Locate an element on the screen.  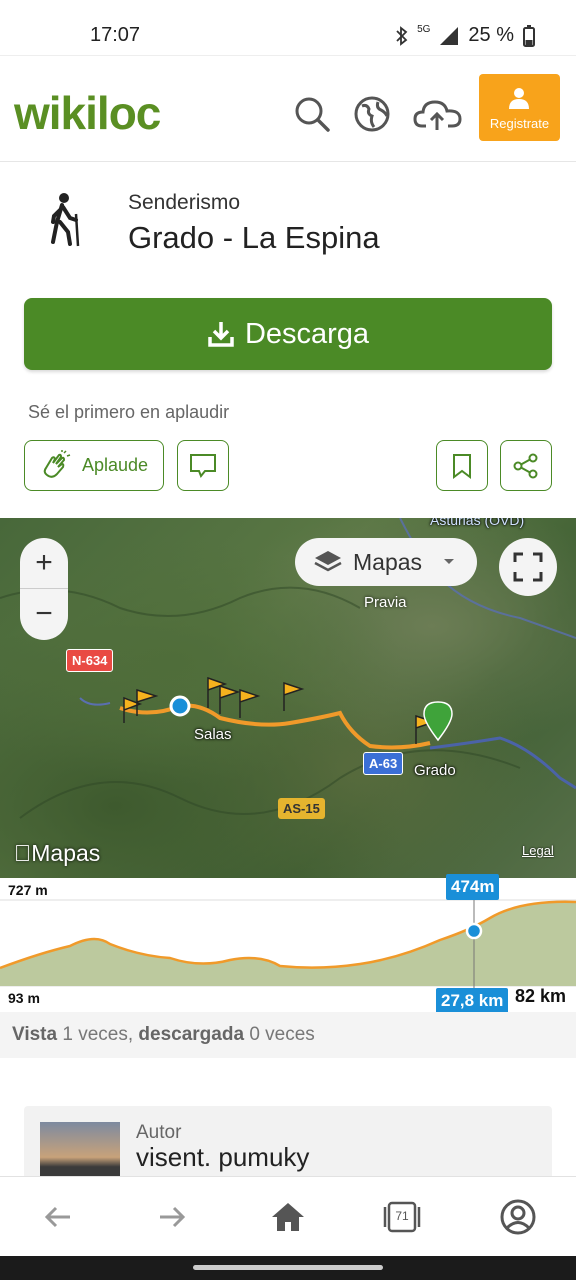
trail-title: Grado - La Espina is located at coordinates (254, 237).